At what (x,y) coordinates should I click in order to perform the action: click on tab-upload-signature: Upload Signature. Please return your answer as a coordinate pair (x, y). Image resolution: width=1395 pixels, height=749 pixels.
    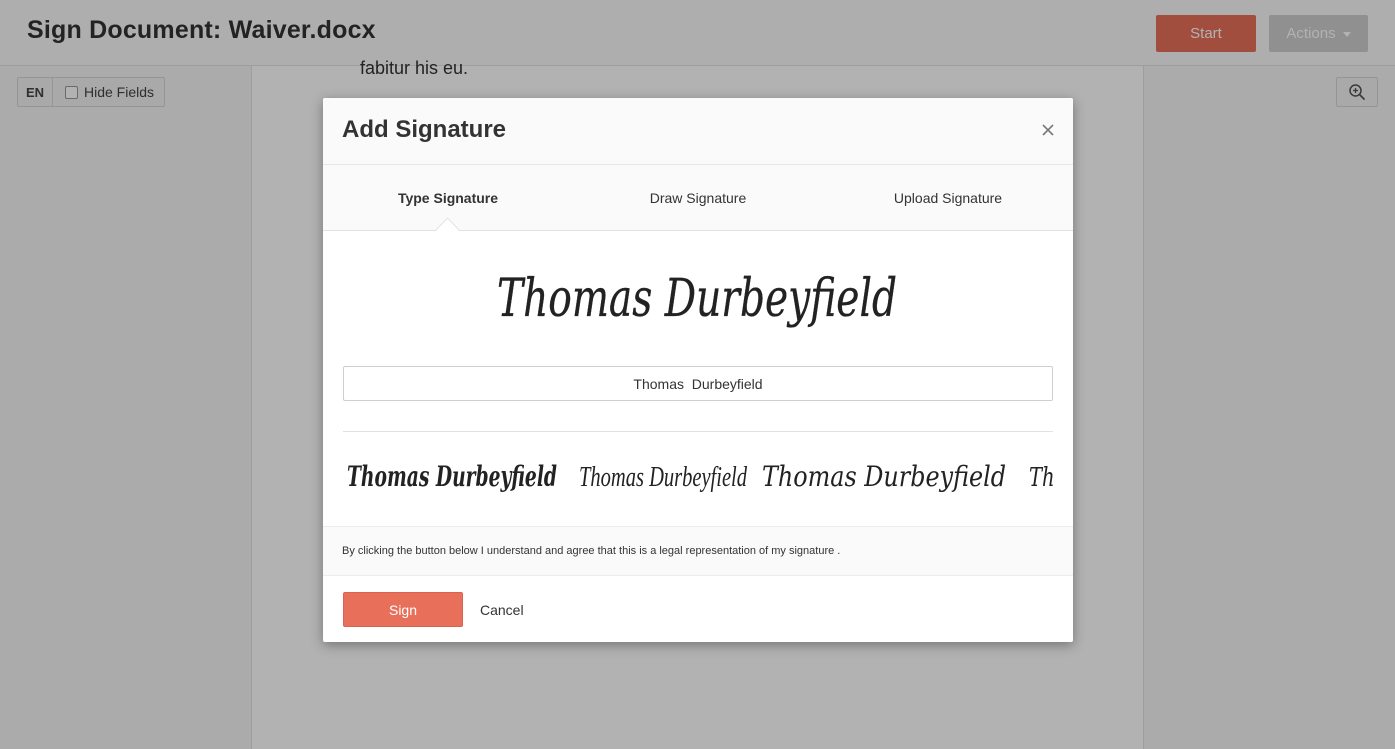
    Looking at the image, I should click on (948, 197).